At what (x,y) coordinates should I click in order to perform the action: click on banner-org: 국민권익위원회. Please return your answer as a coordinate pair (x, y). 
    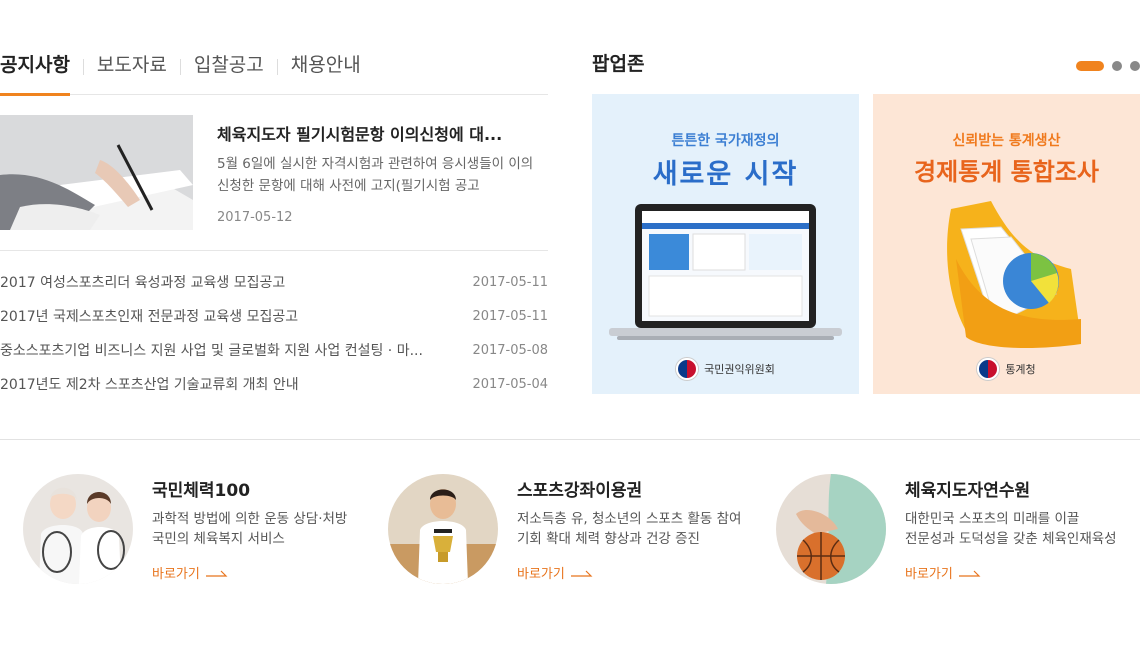
    Looking at the image, I should click on (725, 369).